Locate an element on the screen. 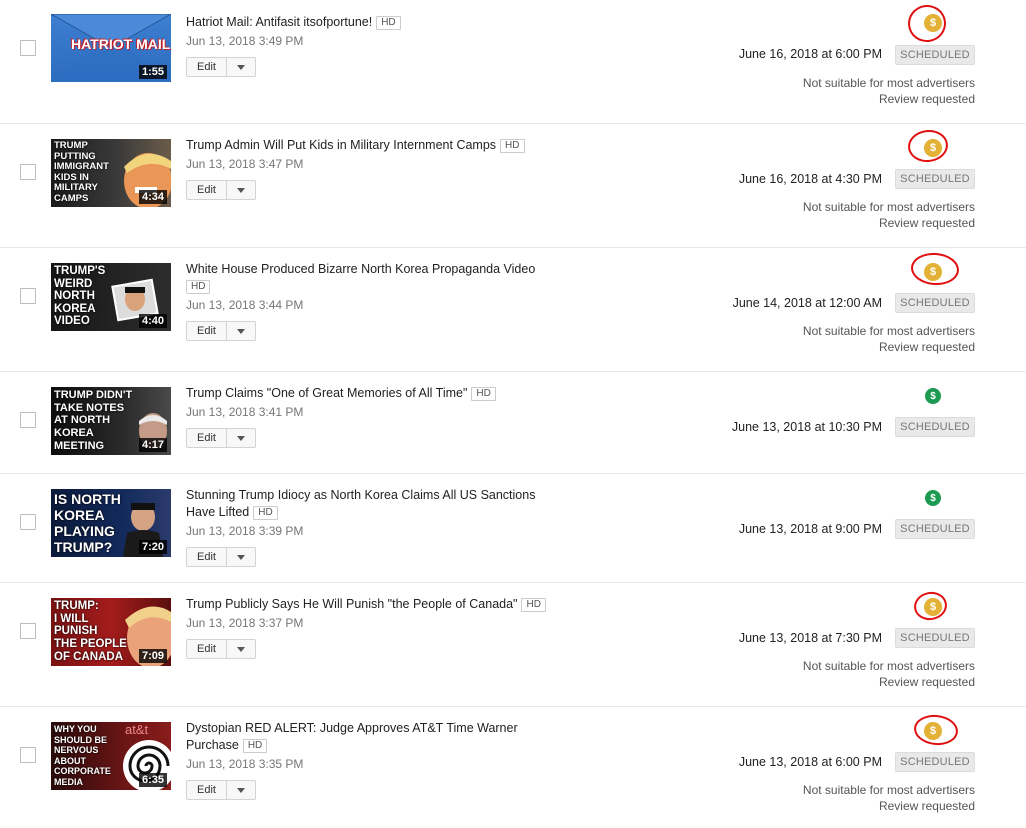  upload-date: Jun 13, 2018 3:44 PM is located at coordinates (245, 305).